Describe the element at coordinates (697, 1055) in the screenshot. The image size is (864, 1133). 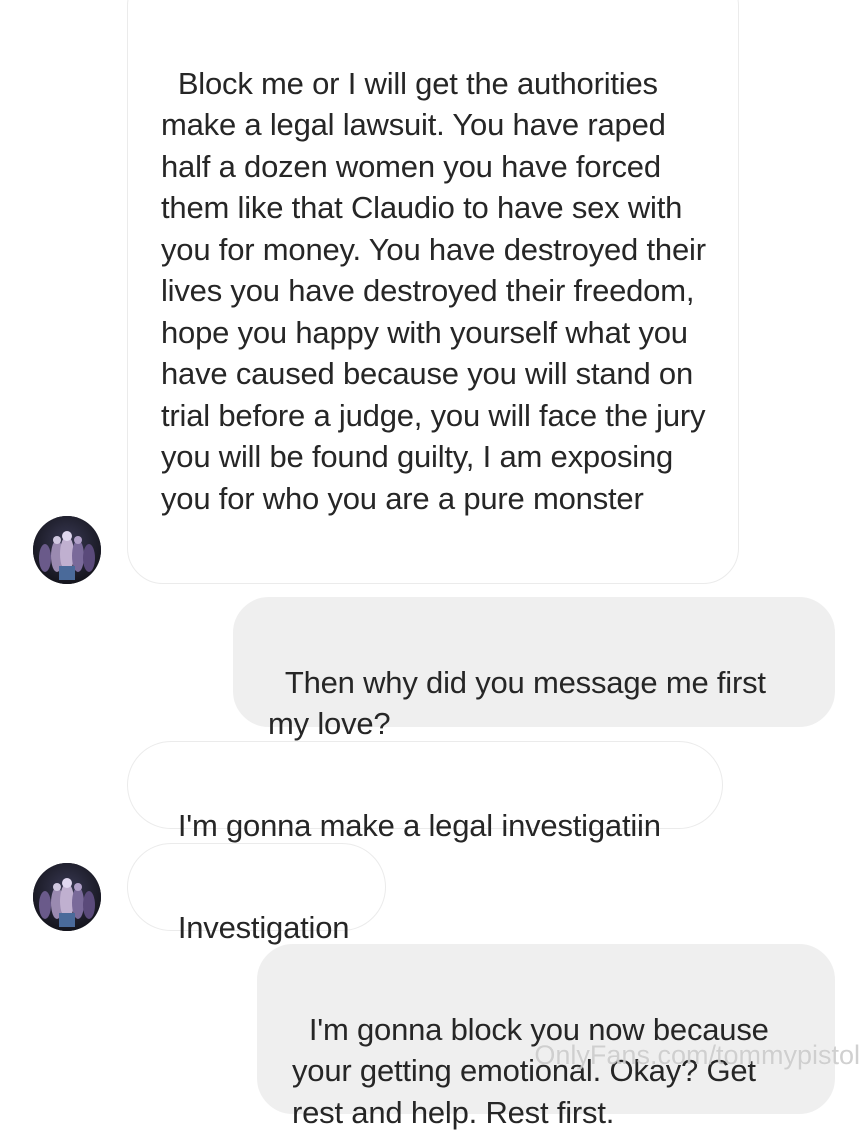
I see `watermark: OnlyFans.com/tommypistol` at that location.